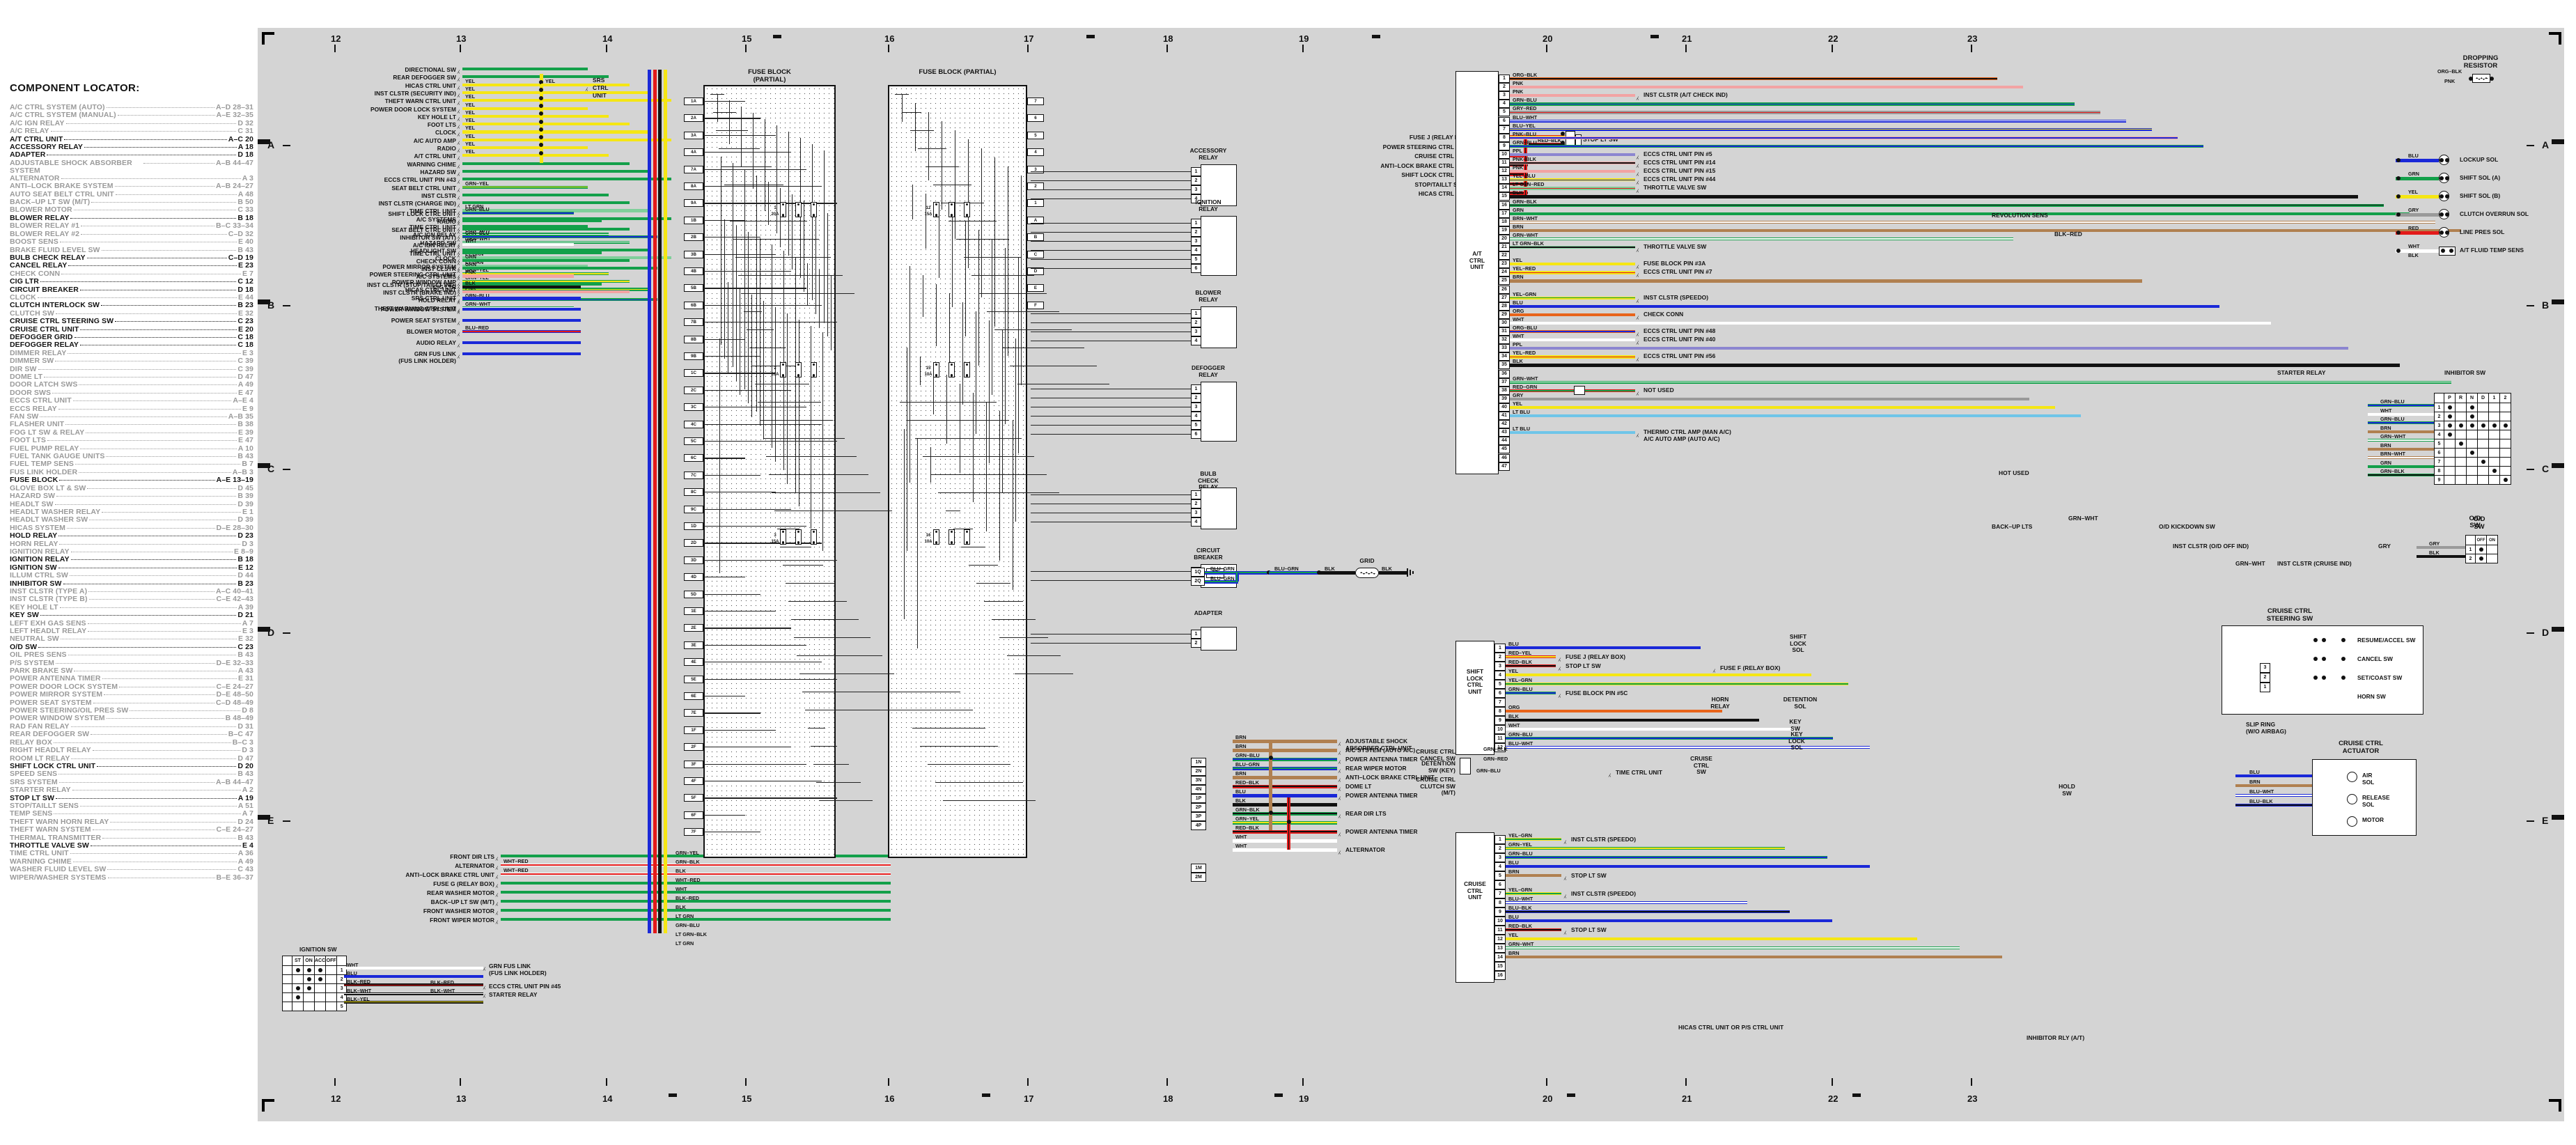 The height and width of the screenshot is (1145, 2576). What do you see at coordinates (245, 321) in the screenshot?
I see `locator-entry-page: C 23` at bounding box center [245, 321].